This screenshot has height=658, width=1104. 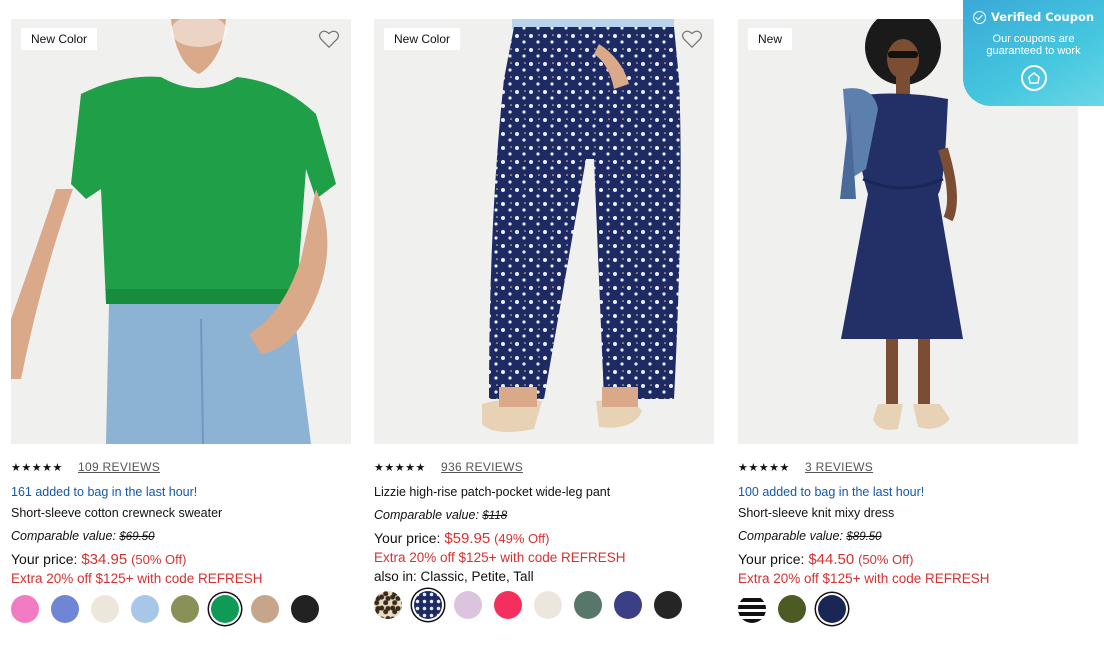 What do you see at coordinates (864, 537) in the screenshot?
I see `comparable-price: $89.50` at bounding box center [864, 537].